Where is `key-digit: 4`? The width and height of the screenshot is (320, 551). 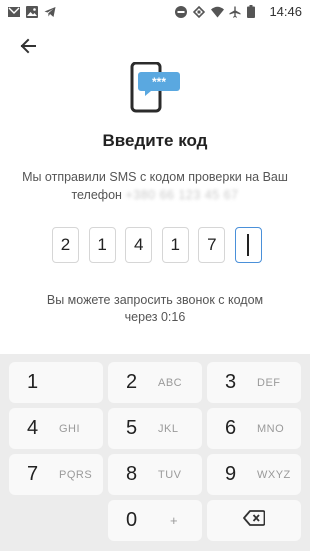
key-digit: 4 is located at coordinates (33, 428).